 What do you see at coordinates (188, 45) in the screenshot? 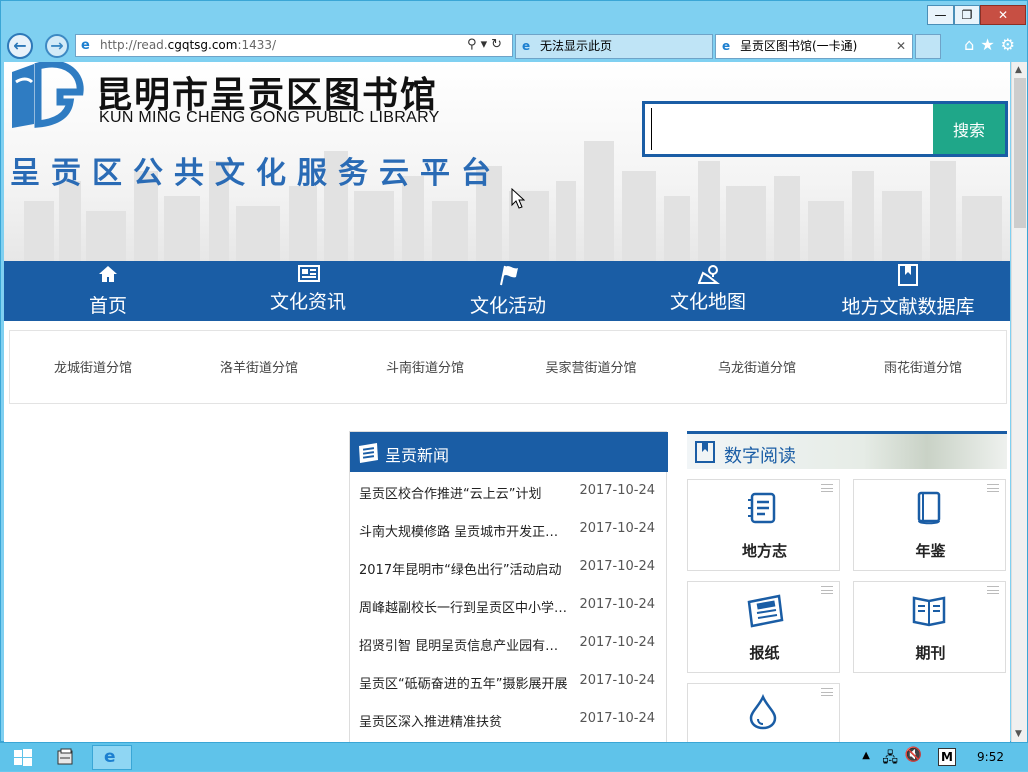
I see `address-url: http://read.cgqtsg.com:1433/` at bounding box center [188, 45].